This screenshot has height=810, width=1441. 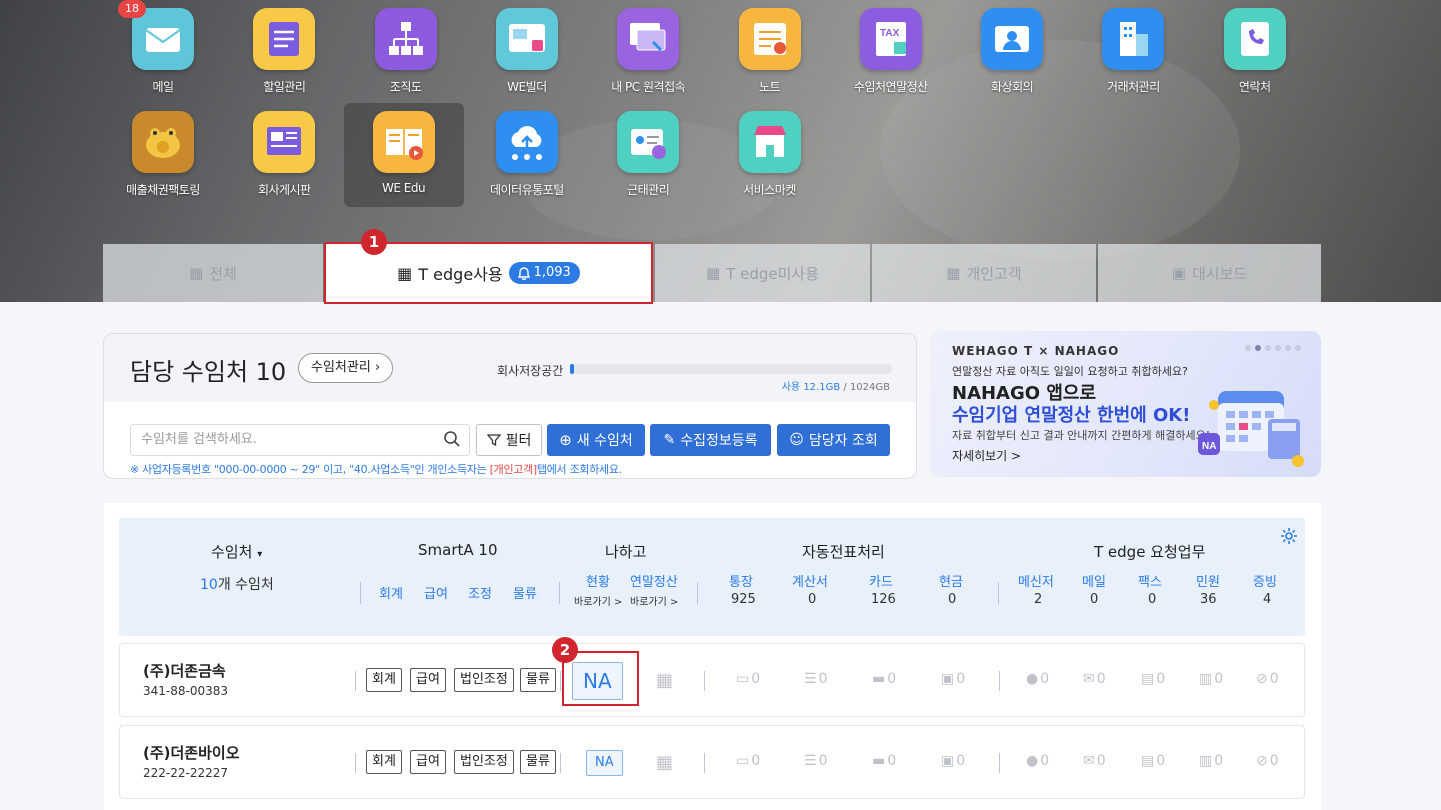 What do you see at coordinates (236, 551) in the screenshot?
I see `client-column-header: 수임처 ▾` at bounding box center [236, 551].